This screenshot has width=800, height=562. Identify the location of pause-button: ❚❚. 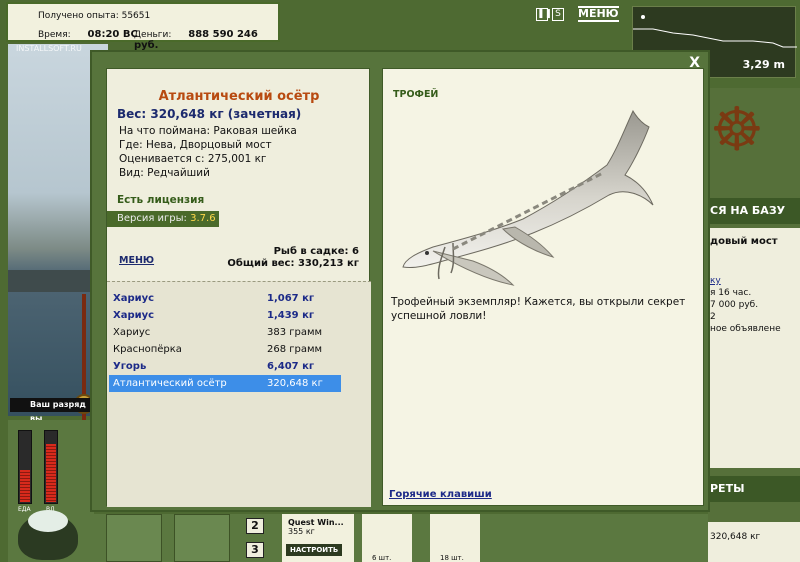
(544, 14).